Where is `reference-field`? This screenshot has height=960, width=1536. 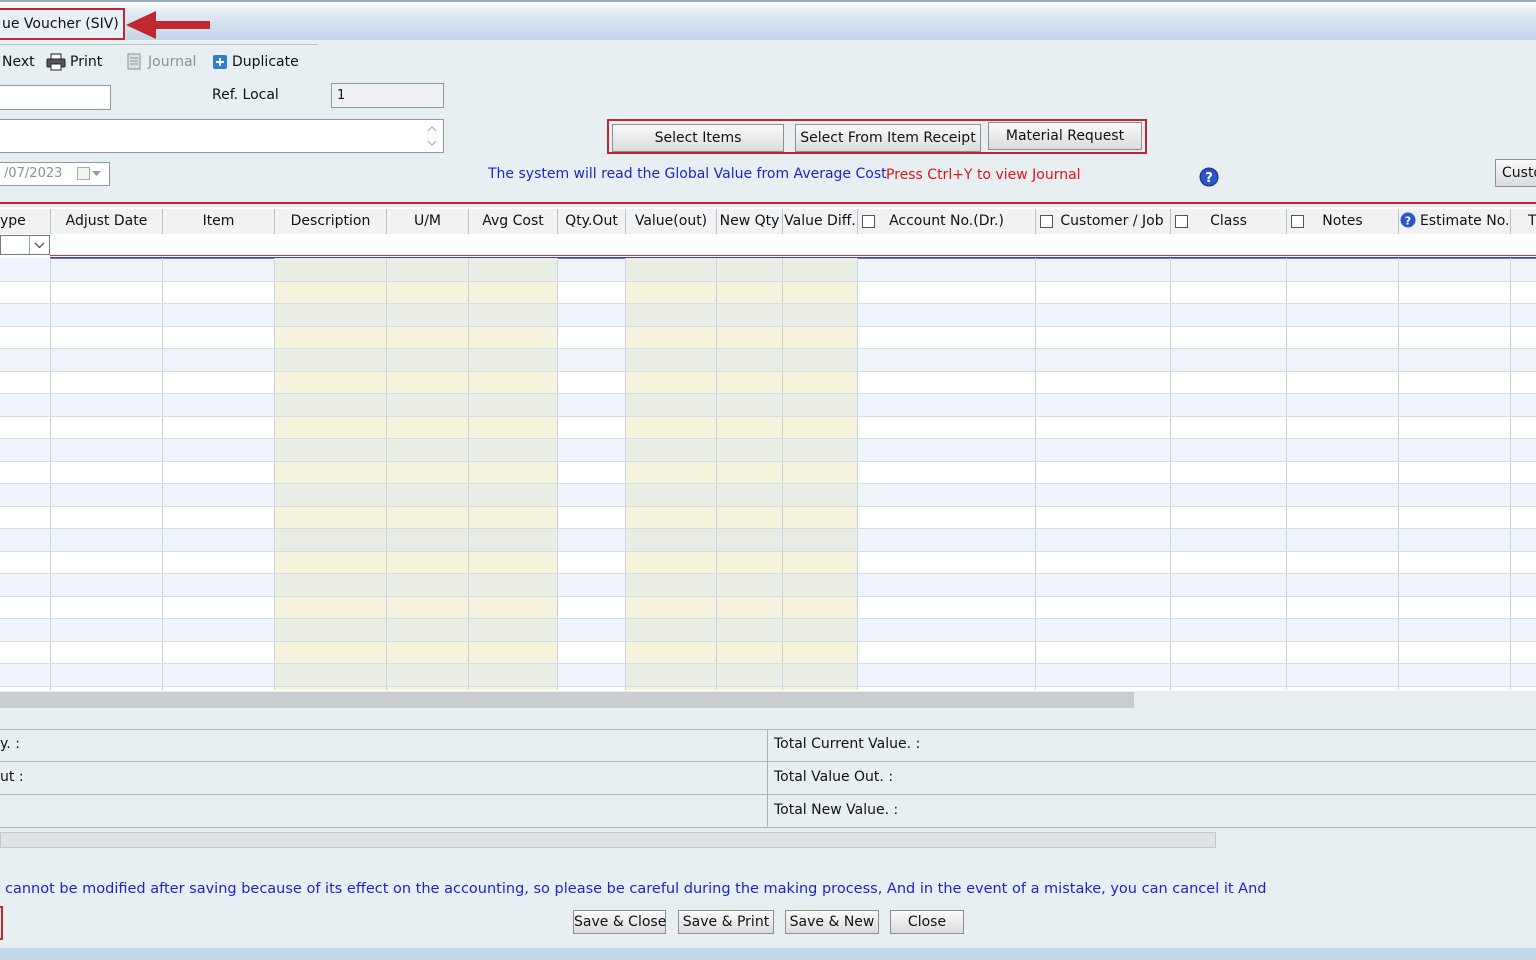
reference-field is located at coordinates (55, 97).